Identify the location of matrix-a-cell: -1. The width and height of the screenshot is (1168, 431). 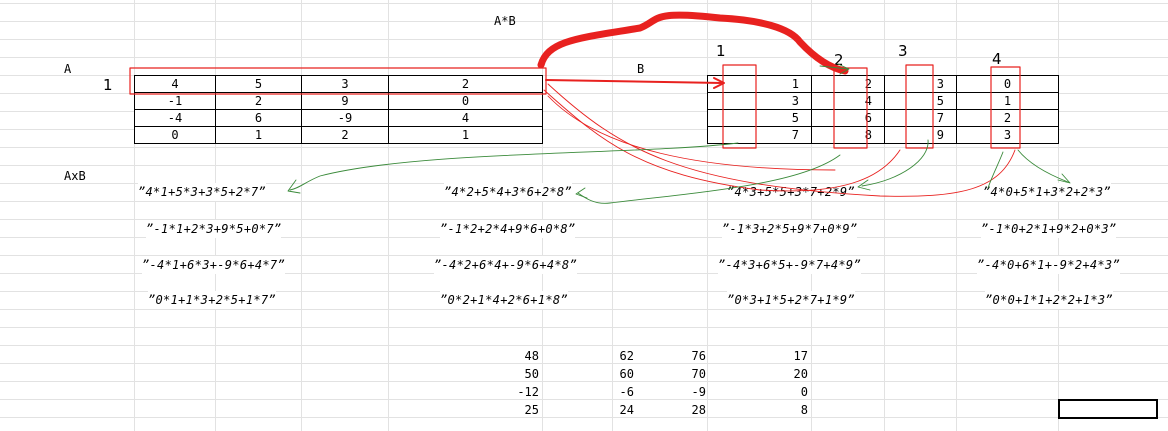
(175, 101).